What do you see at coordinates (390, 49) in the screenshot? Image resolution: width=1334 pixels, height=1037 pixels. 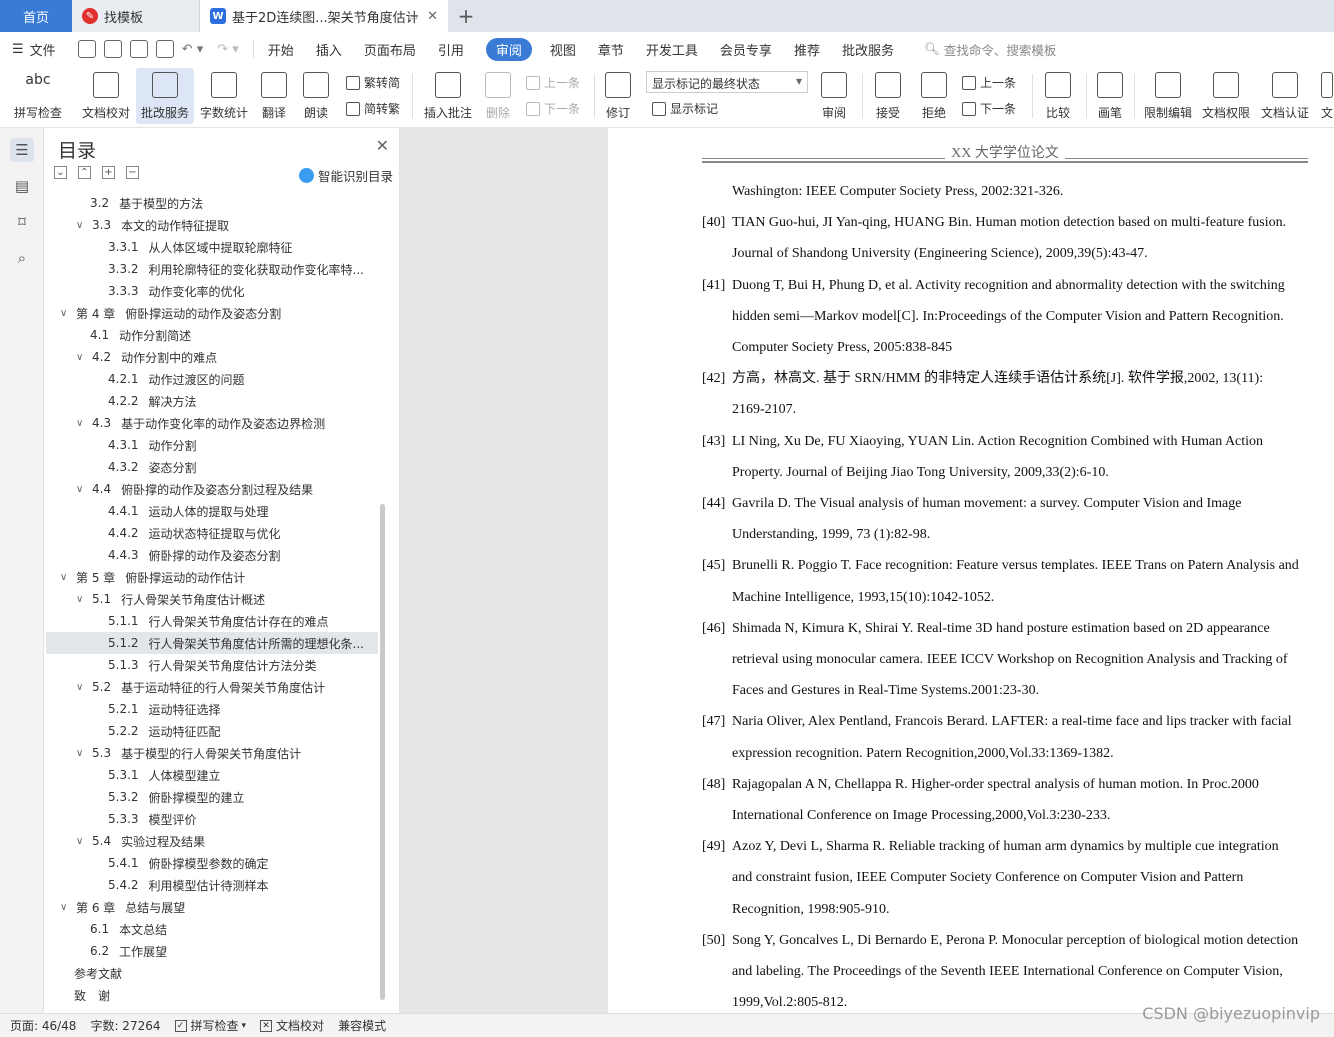 I see `menu-tab-2: 页面布局` at bounding box center [390, 49].